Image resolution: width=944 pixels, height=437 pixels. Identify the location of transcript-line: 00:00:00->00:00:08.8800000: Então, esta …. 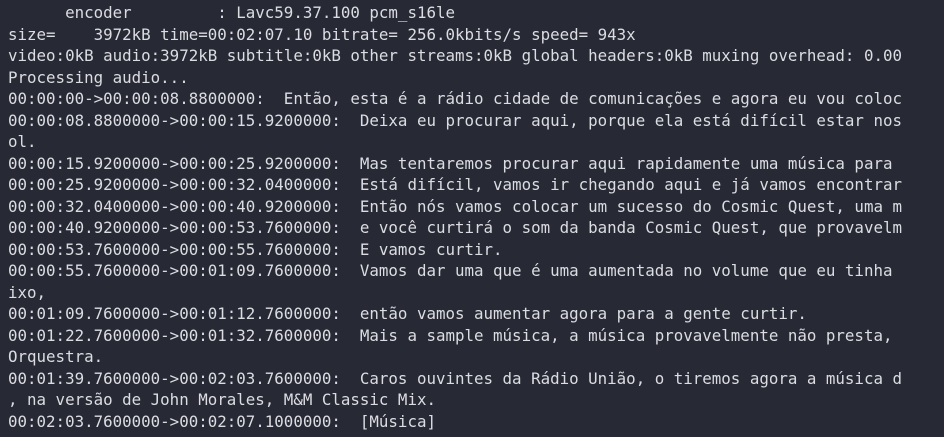
(455, 98).